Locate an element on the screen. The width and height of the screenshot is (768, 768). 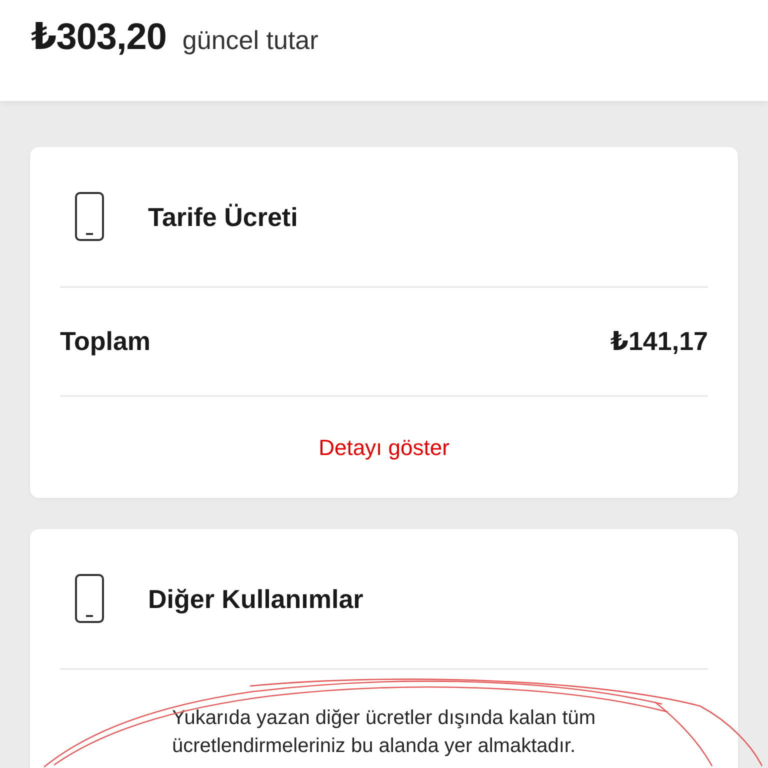
card-title: Diğer Kullanımlar is located at coordinates (256, 599).